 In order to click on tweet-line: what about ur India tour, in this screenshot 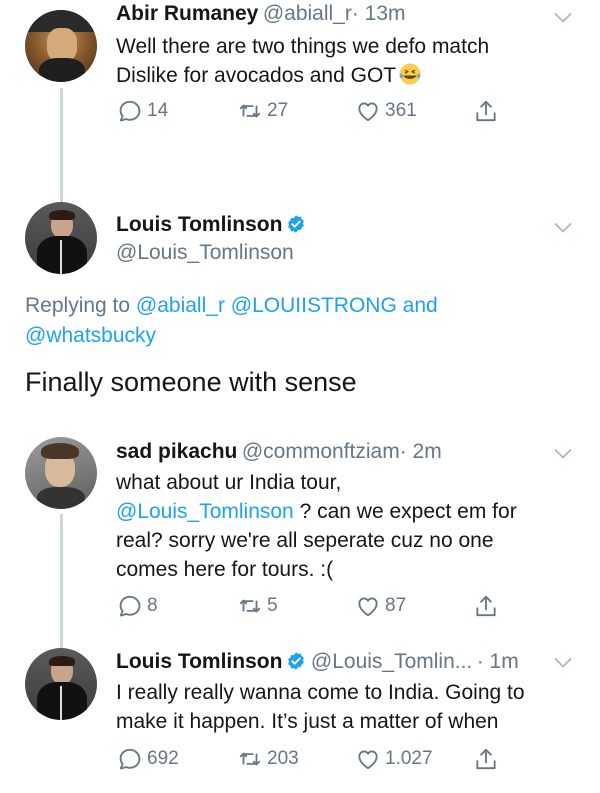, I will do `click(229, 482)`.